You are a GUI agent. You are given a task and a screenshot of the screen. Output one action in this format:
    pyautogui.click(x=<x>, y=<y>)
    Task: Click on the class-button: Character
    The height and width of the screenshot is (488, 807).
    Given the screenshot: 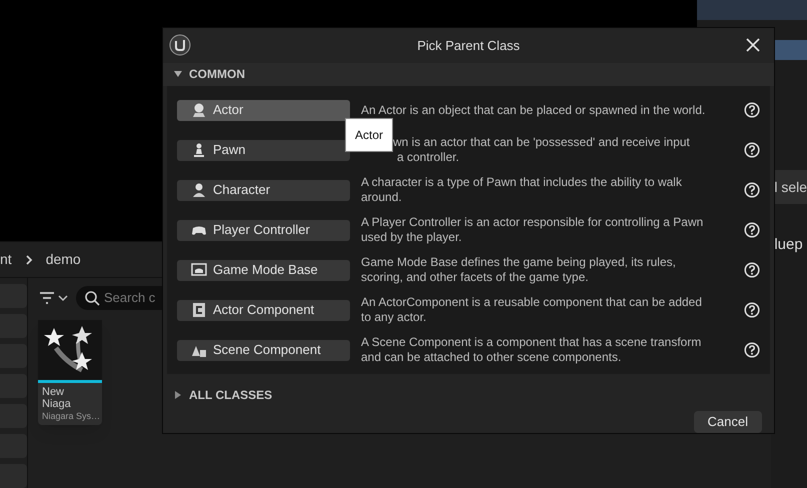 What is the action you would take?
    pyautogui.click(x=263, y=190)
    